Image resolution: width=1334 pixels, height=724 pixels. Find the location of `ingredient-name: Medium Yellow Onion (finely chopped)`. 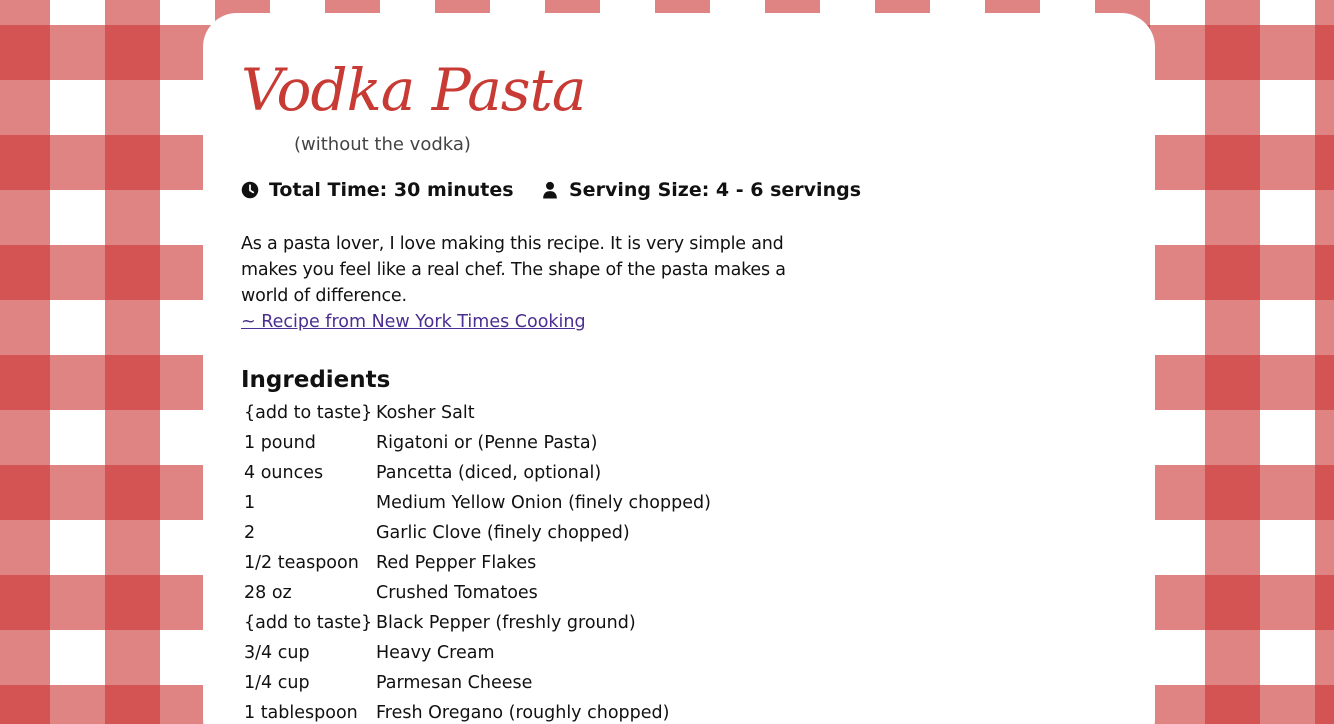

ingredient-name: Medium Yellow Onion (finely chopped) is located at coordinates (543, 503).